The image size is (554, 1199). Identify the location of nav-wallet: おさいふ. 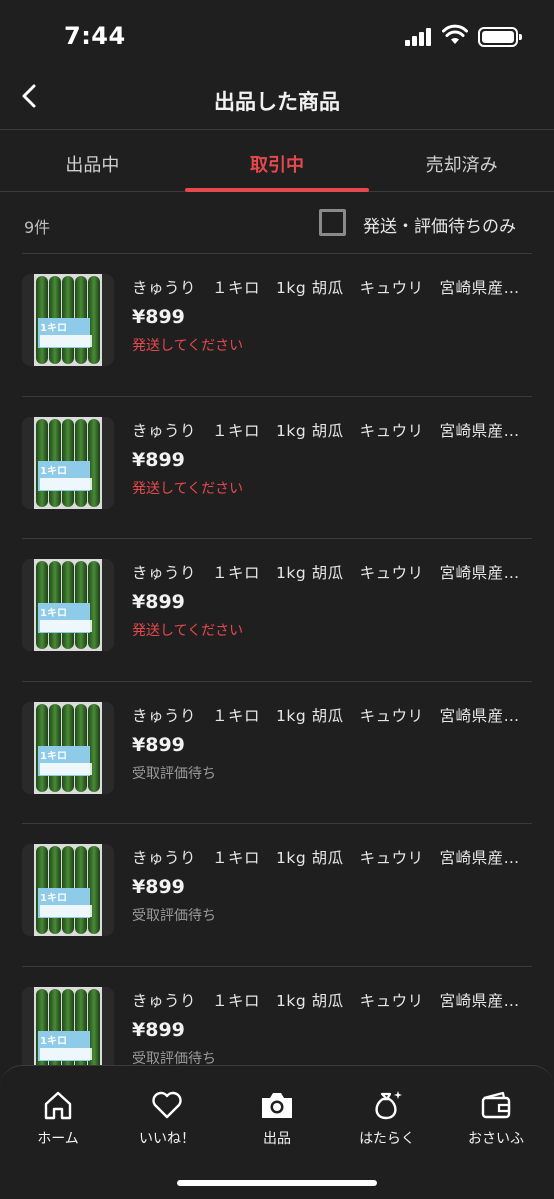
(496, 1118).